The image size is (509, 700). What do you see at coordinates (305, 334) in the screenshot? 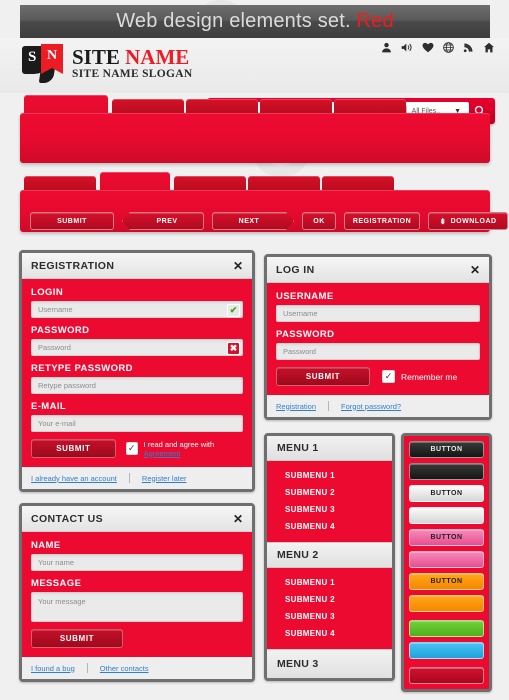
I see `login-password-label: PASSWORD` at bounding box center [305, 334].